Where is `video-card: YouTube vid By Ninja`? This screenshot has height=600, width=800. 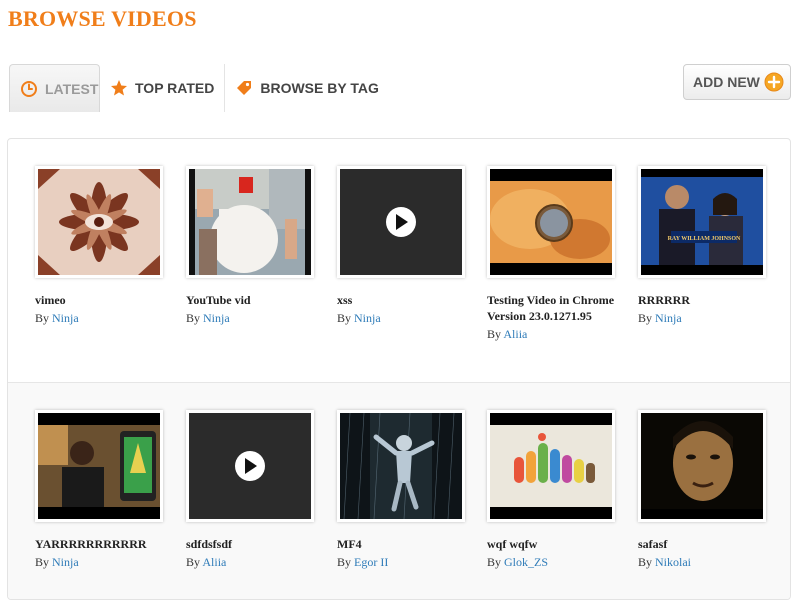 video-card: YouTube vid By Ninja is located at coordinates (251, 246).